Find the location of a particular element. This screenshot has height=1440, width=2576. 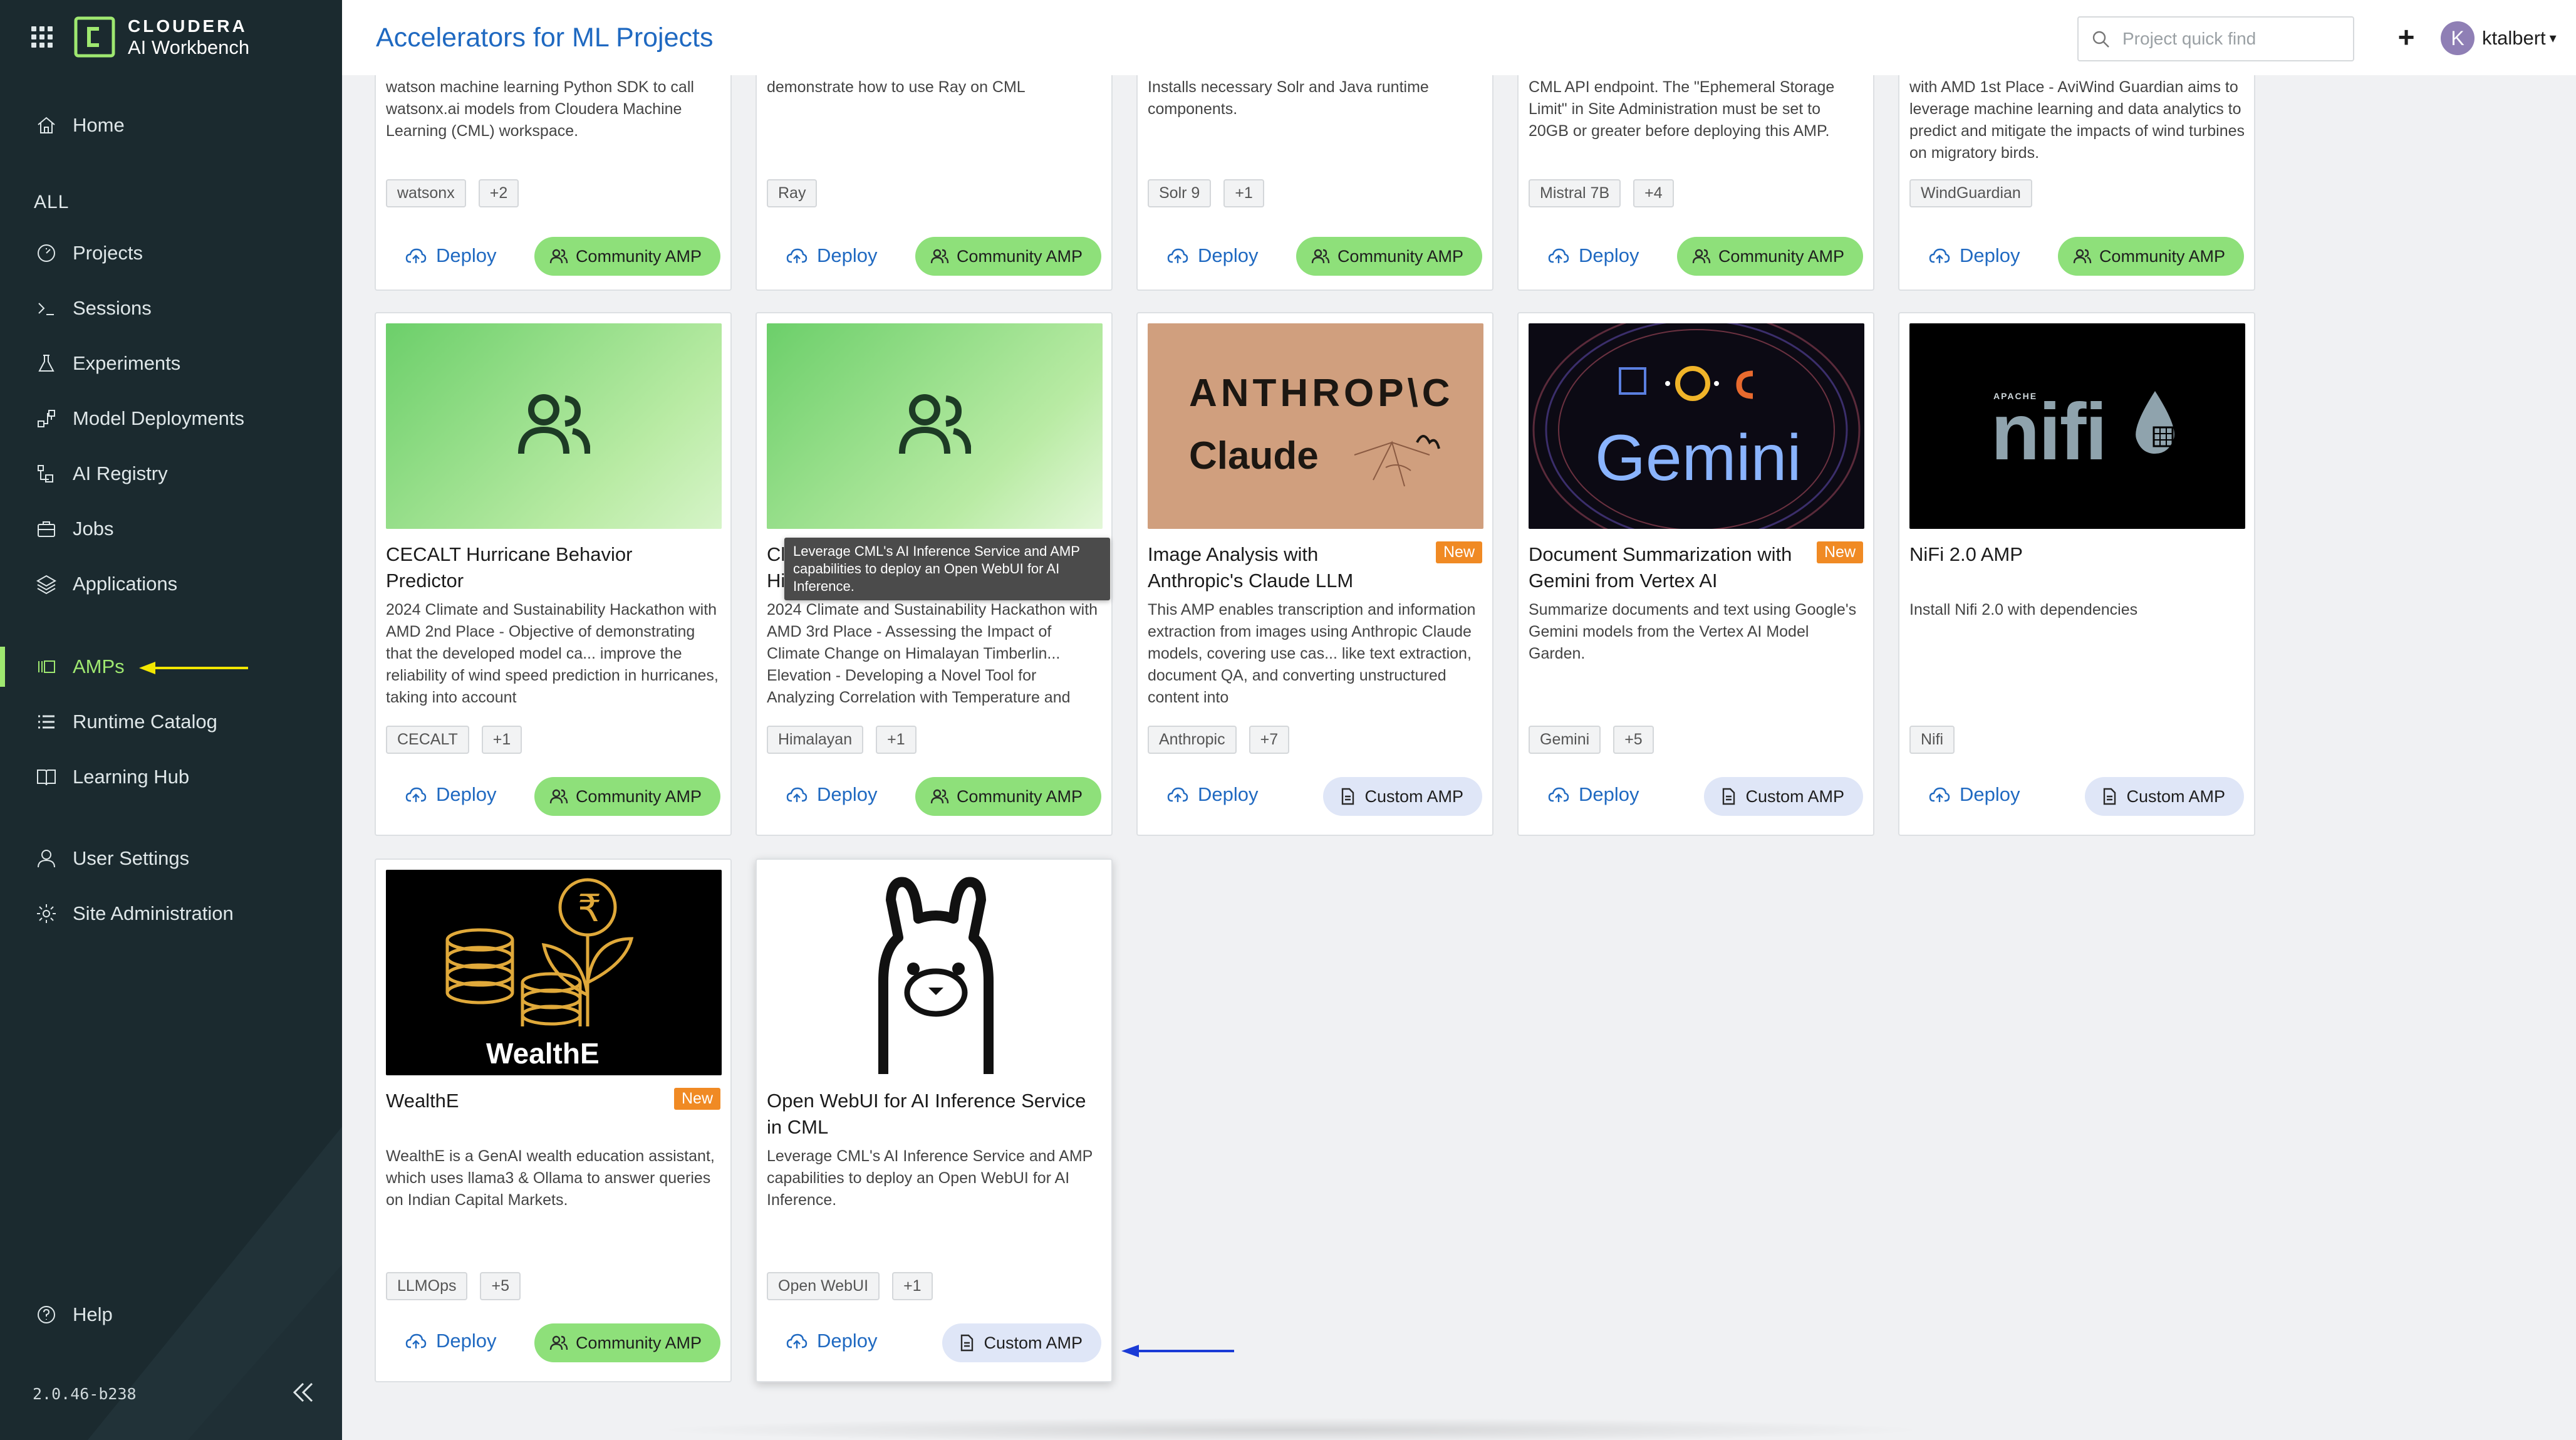

project-quick-find is located at coordinates (2215, 39).